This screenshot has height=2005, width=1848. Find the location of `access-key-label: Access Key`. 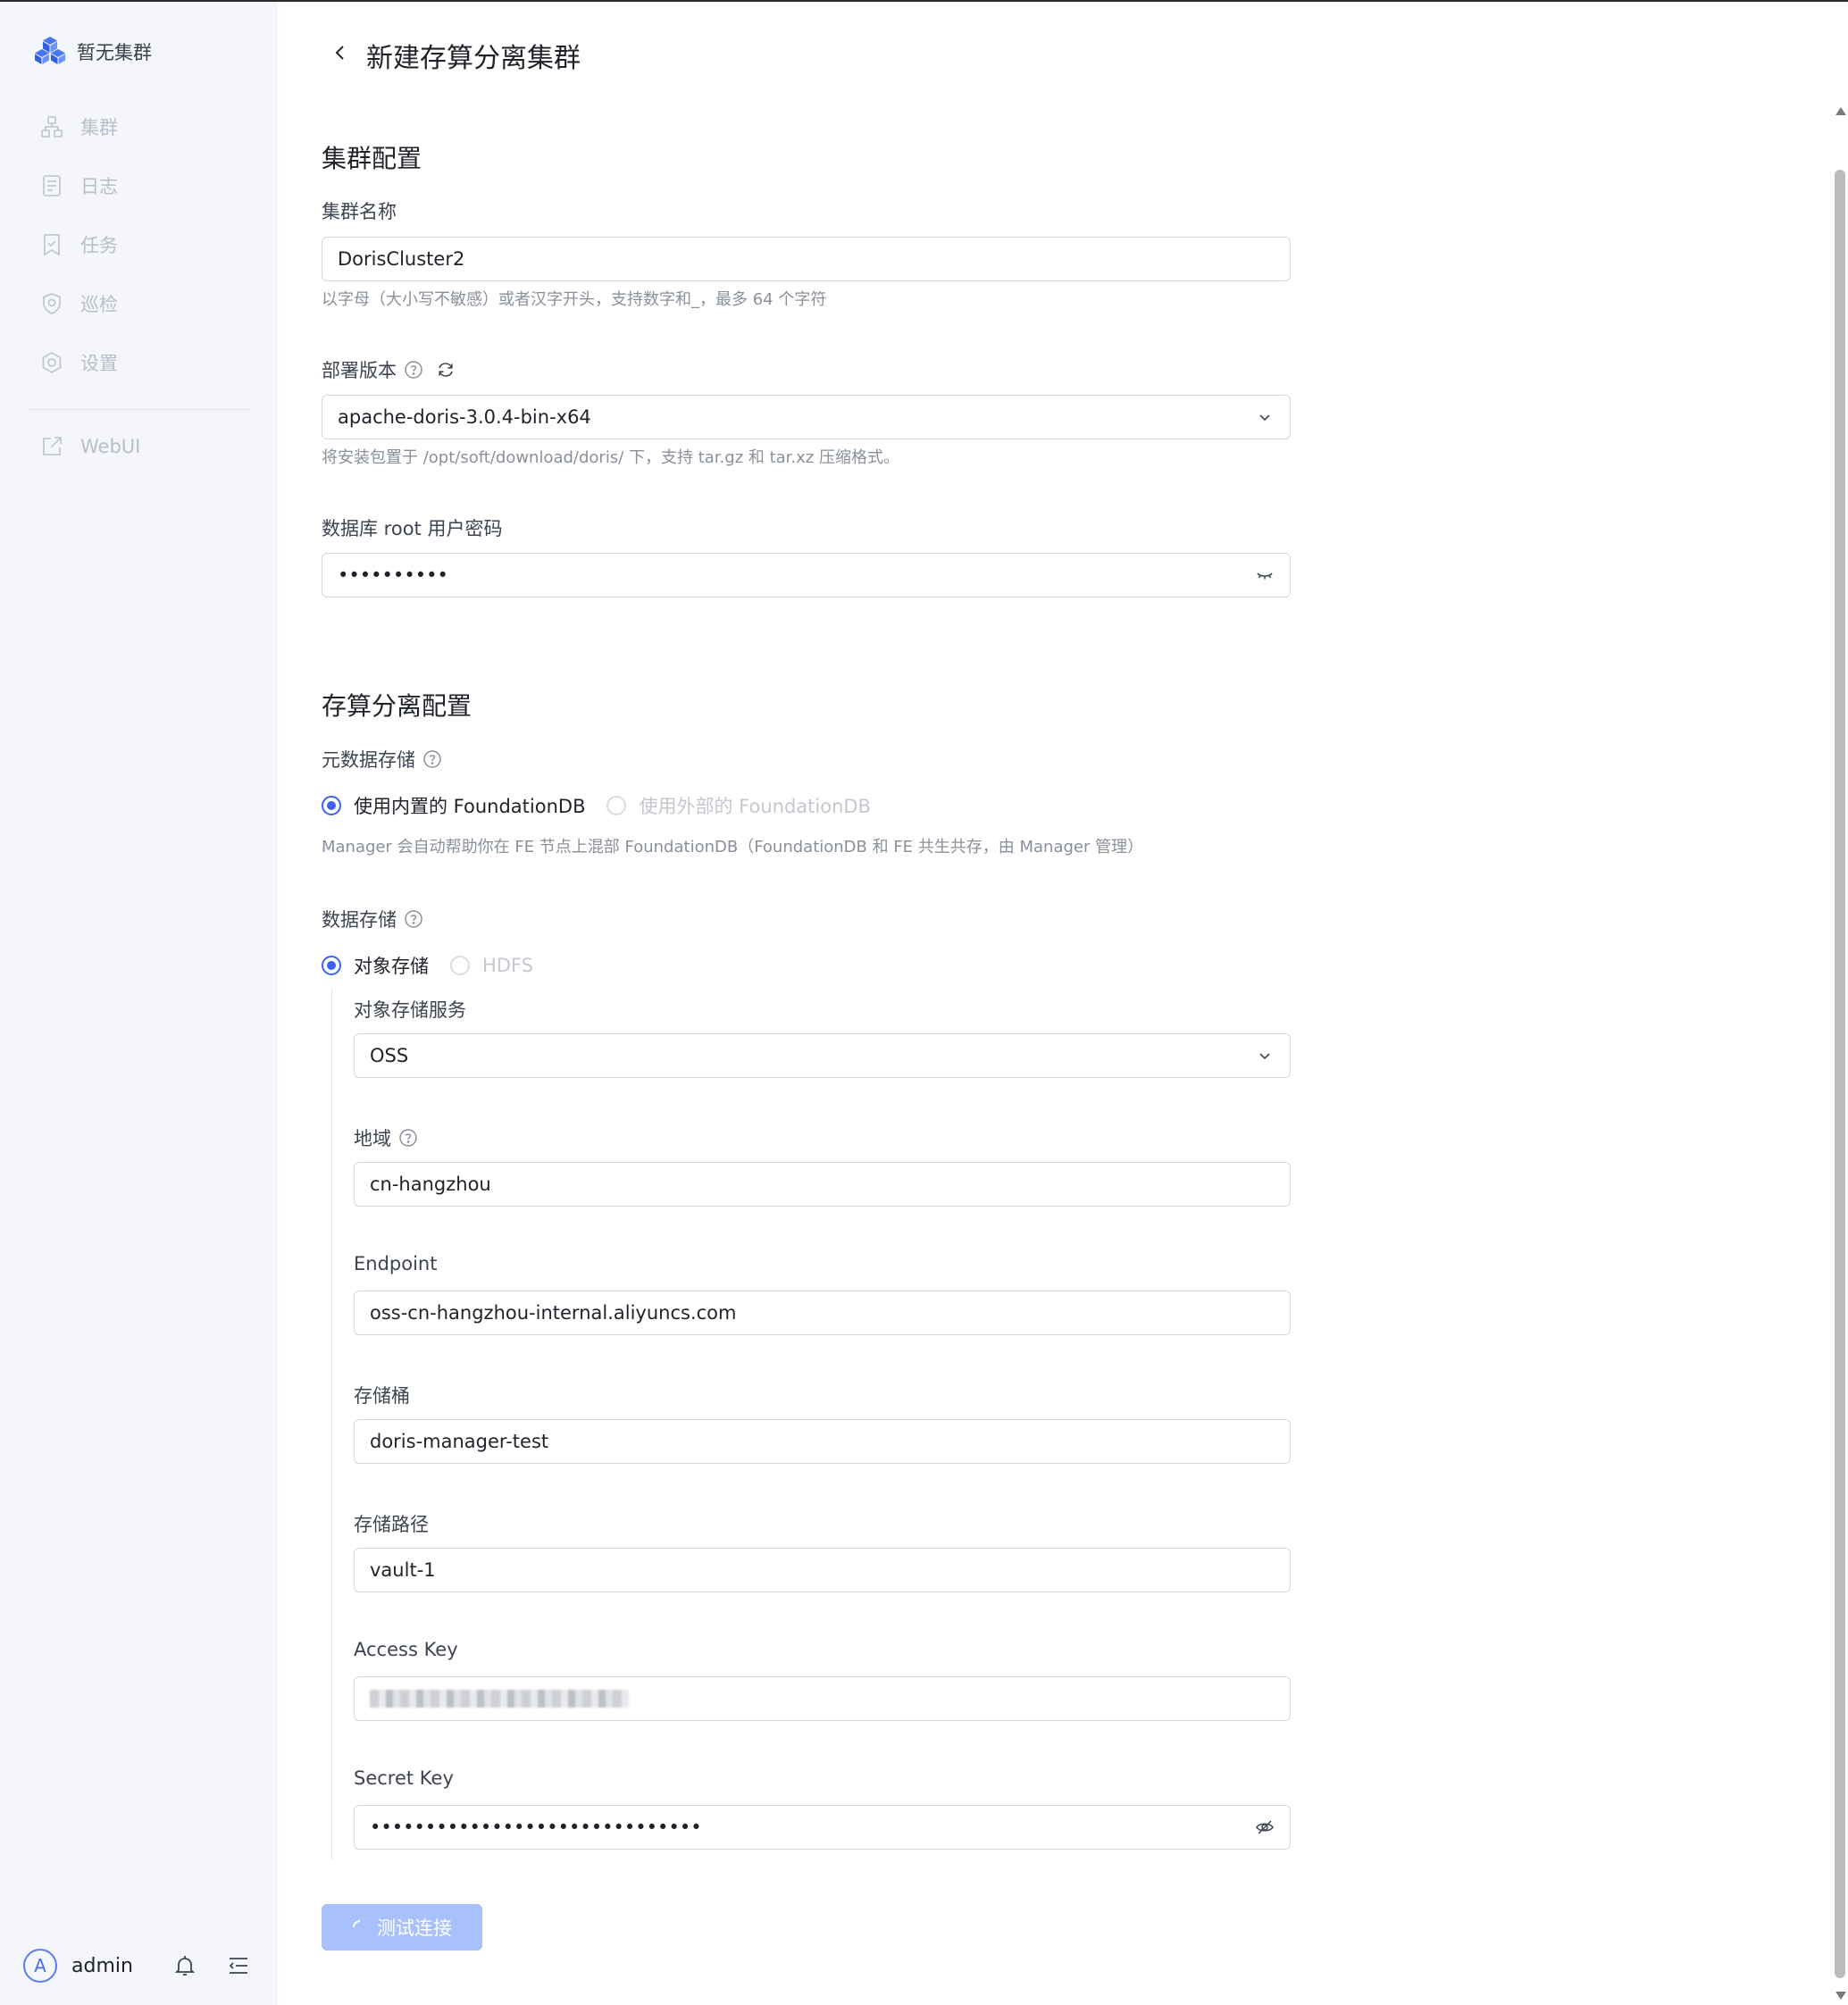

access-key-label: Access Key is located at coordinates (406, 1649).